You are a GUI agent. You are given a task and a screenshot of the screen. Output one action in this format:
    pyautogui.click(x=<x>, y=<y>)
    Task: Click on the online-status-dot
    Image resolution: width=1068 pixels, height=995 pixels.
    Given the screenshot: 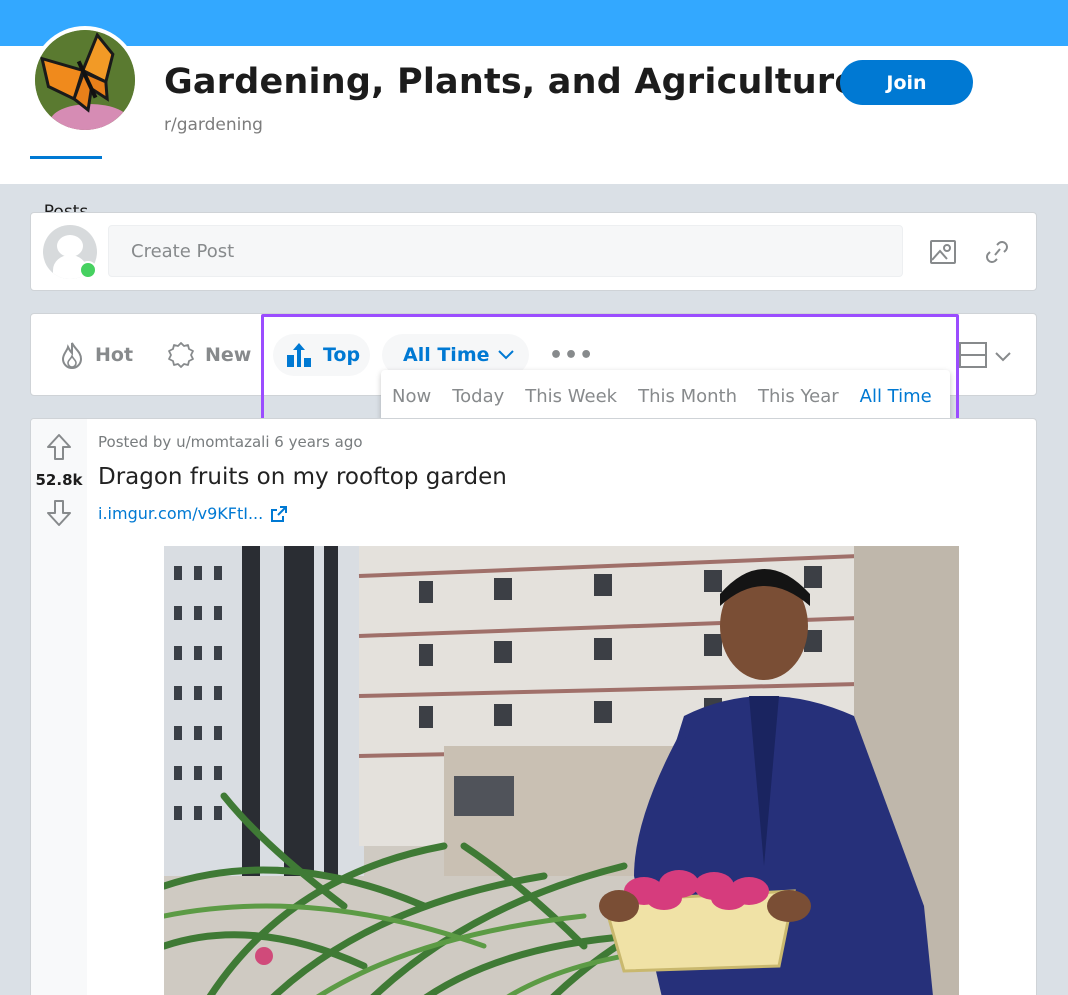 What is the action you would take?
    pyautogui.click(x=88, y=270)
    